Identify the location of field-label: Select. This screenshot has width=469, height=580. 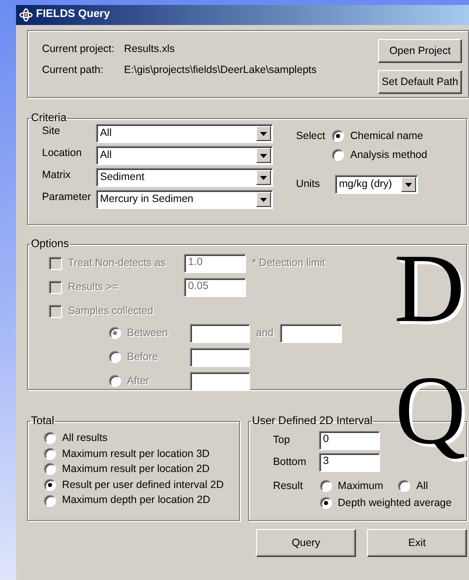
(311, 137).